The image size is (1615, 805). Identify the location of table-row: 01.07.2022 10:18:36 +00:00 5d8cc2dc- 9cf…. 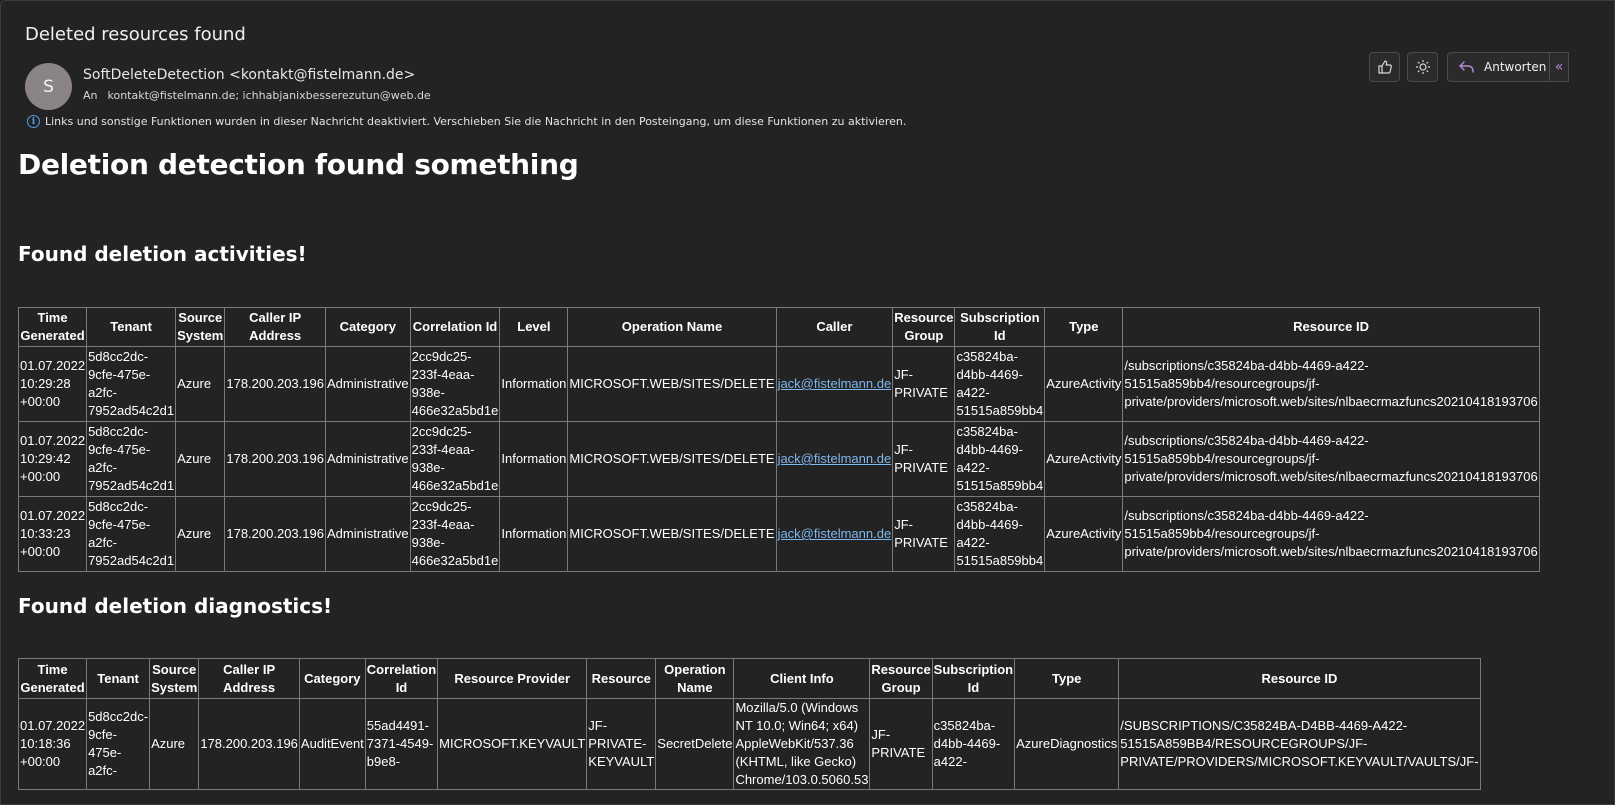
(749, 744).